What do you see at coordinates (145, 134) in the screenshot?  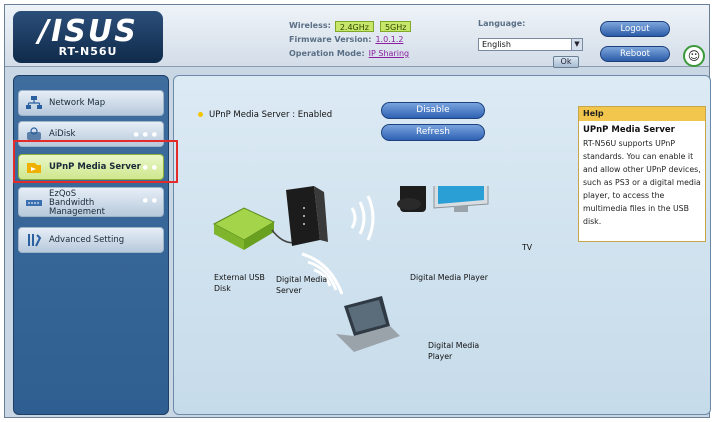 I see `indicator-dots: ● ● ●` at bounding box center [145, 134].